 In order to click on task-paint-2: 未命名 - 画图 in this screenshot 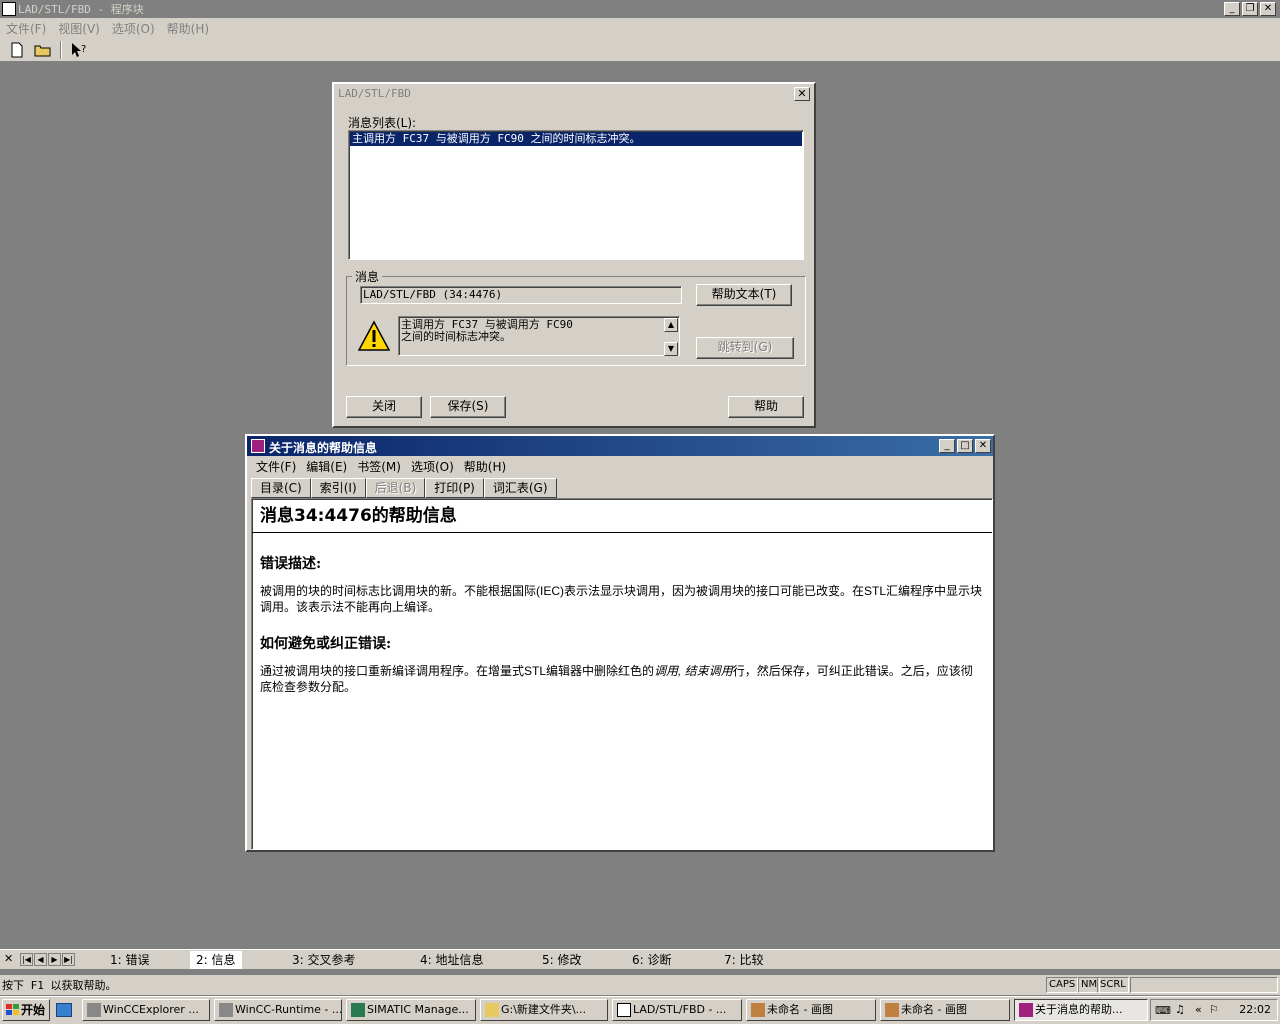, I will do `click(945, 1010)`.